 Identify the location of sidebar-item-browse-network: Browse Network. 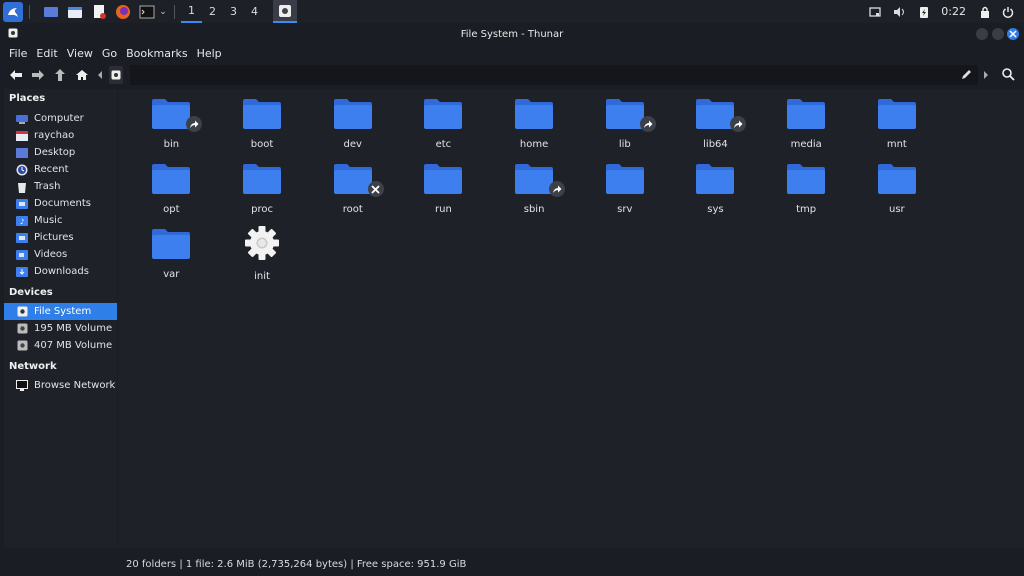
(60, 385).